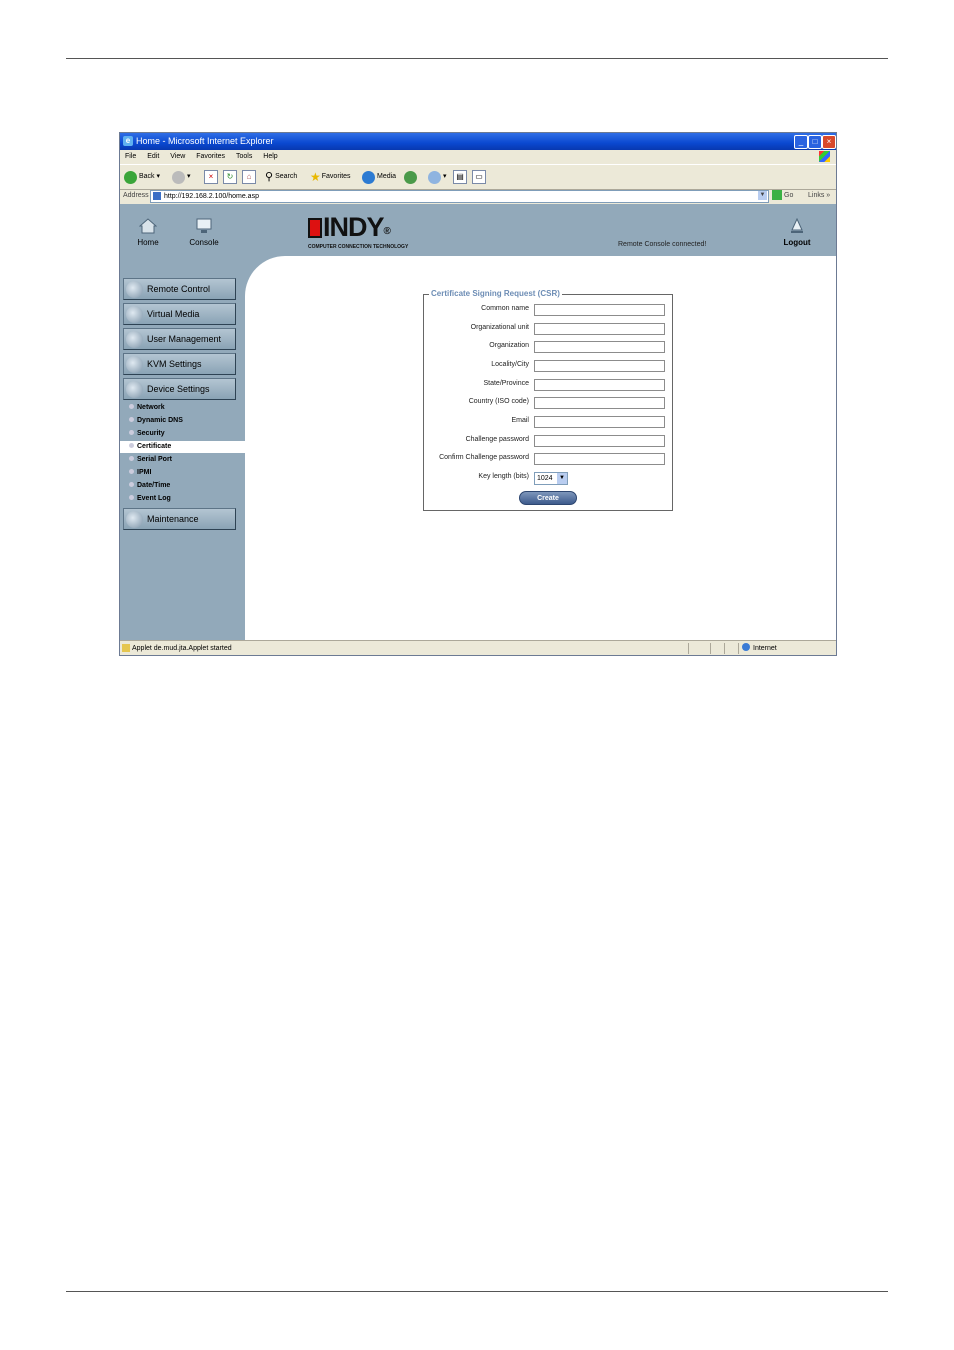 Image resolution: width=954 pixels, height=1350 pixels. What do you see at coordinates (762, 195) in the screenshot?
I see `address-dropdown-icon: ▼` at bounding box center [762, 195].